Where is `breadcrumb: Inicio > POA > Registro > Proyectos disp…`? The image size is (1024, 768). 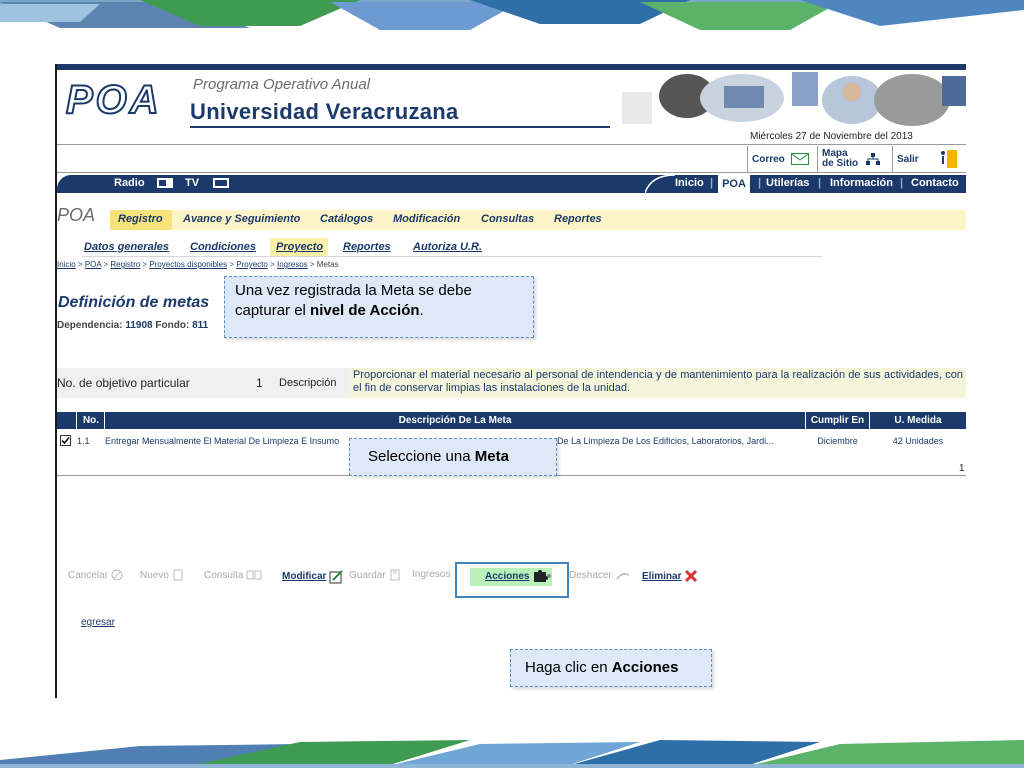 breadcrumb: Inicio > POA > Registro > Proyectos disp… is located at coordinates (198, 264).